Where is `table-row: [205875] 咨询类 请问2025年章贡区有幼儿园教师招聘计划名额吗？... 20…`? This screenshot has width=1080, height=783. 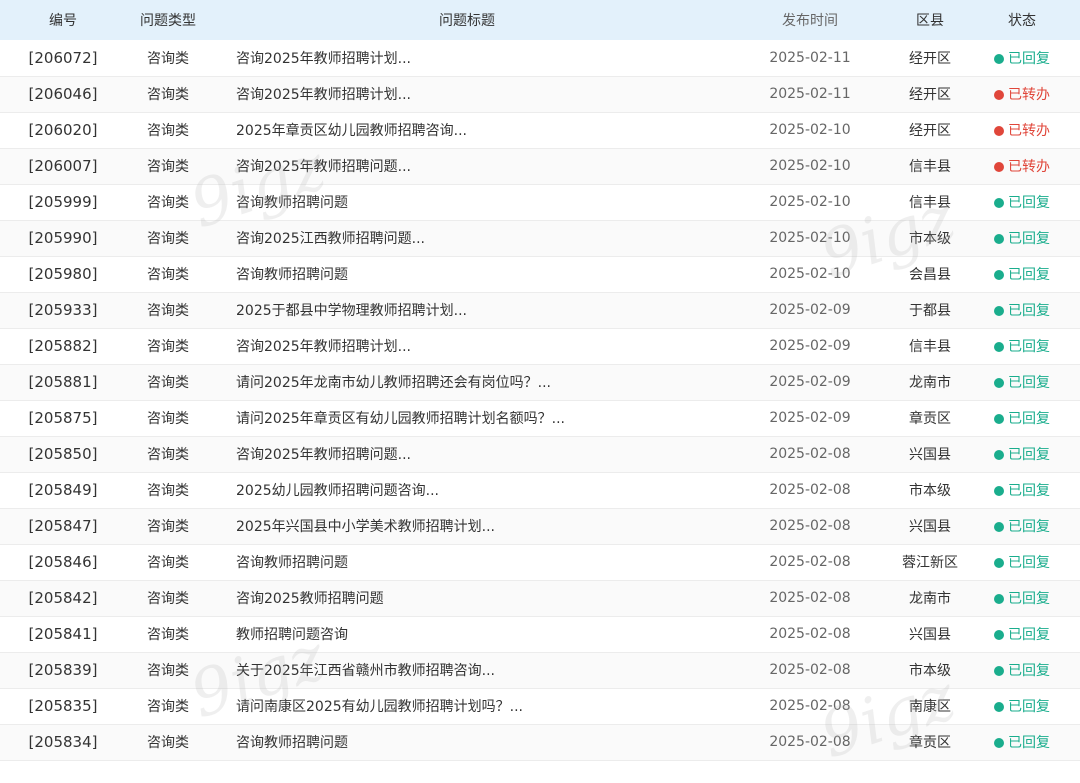 table-row: [205875] 咨询类 请问2025年章贡区有幼儿园教师招聘计划名额吗？... 20… is located at coordinates (540, 418).